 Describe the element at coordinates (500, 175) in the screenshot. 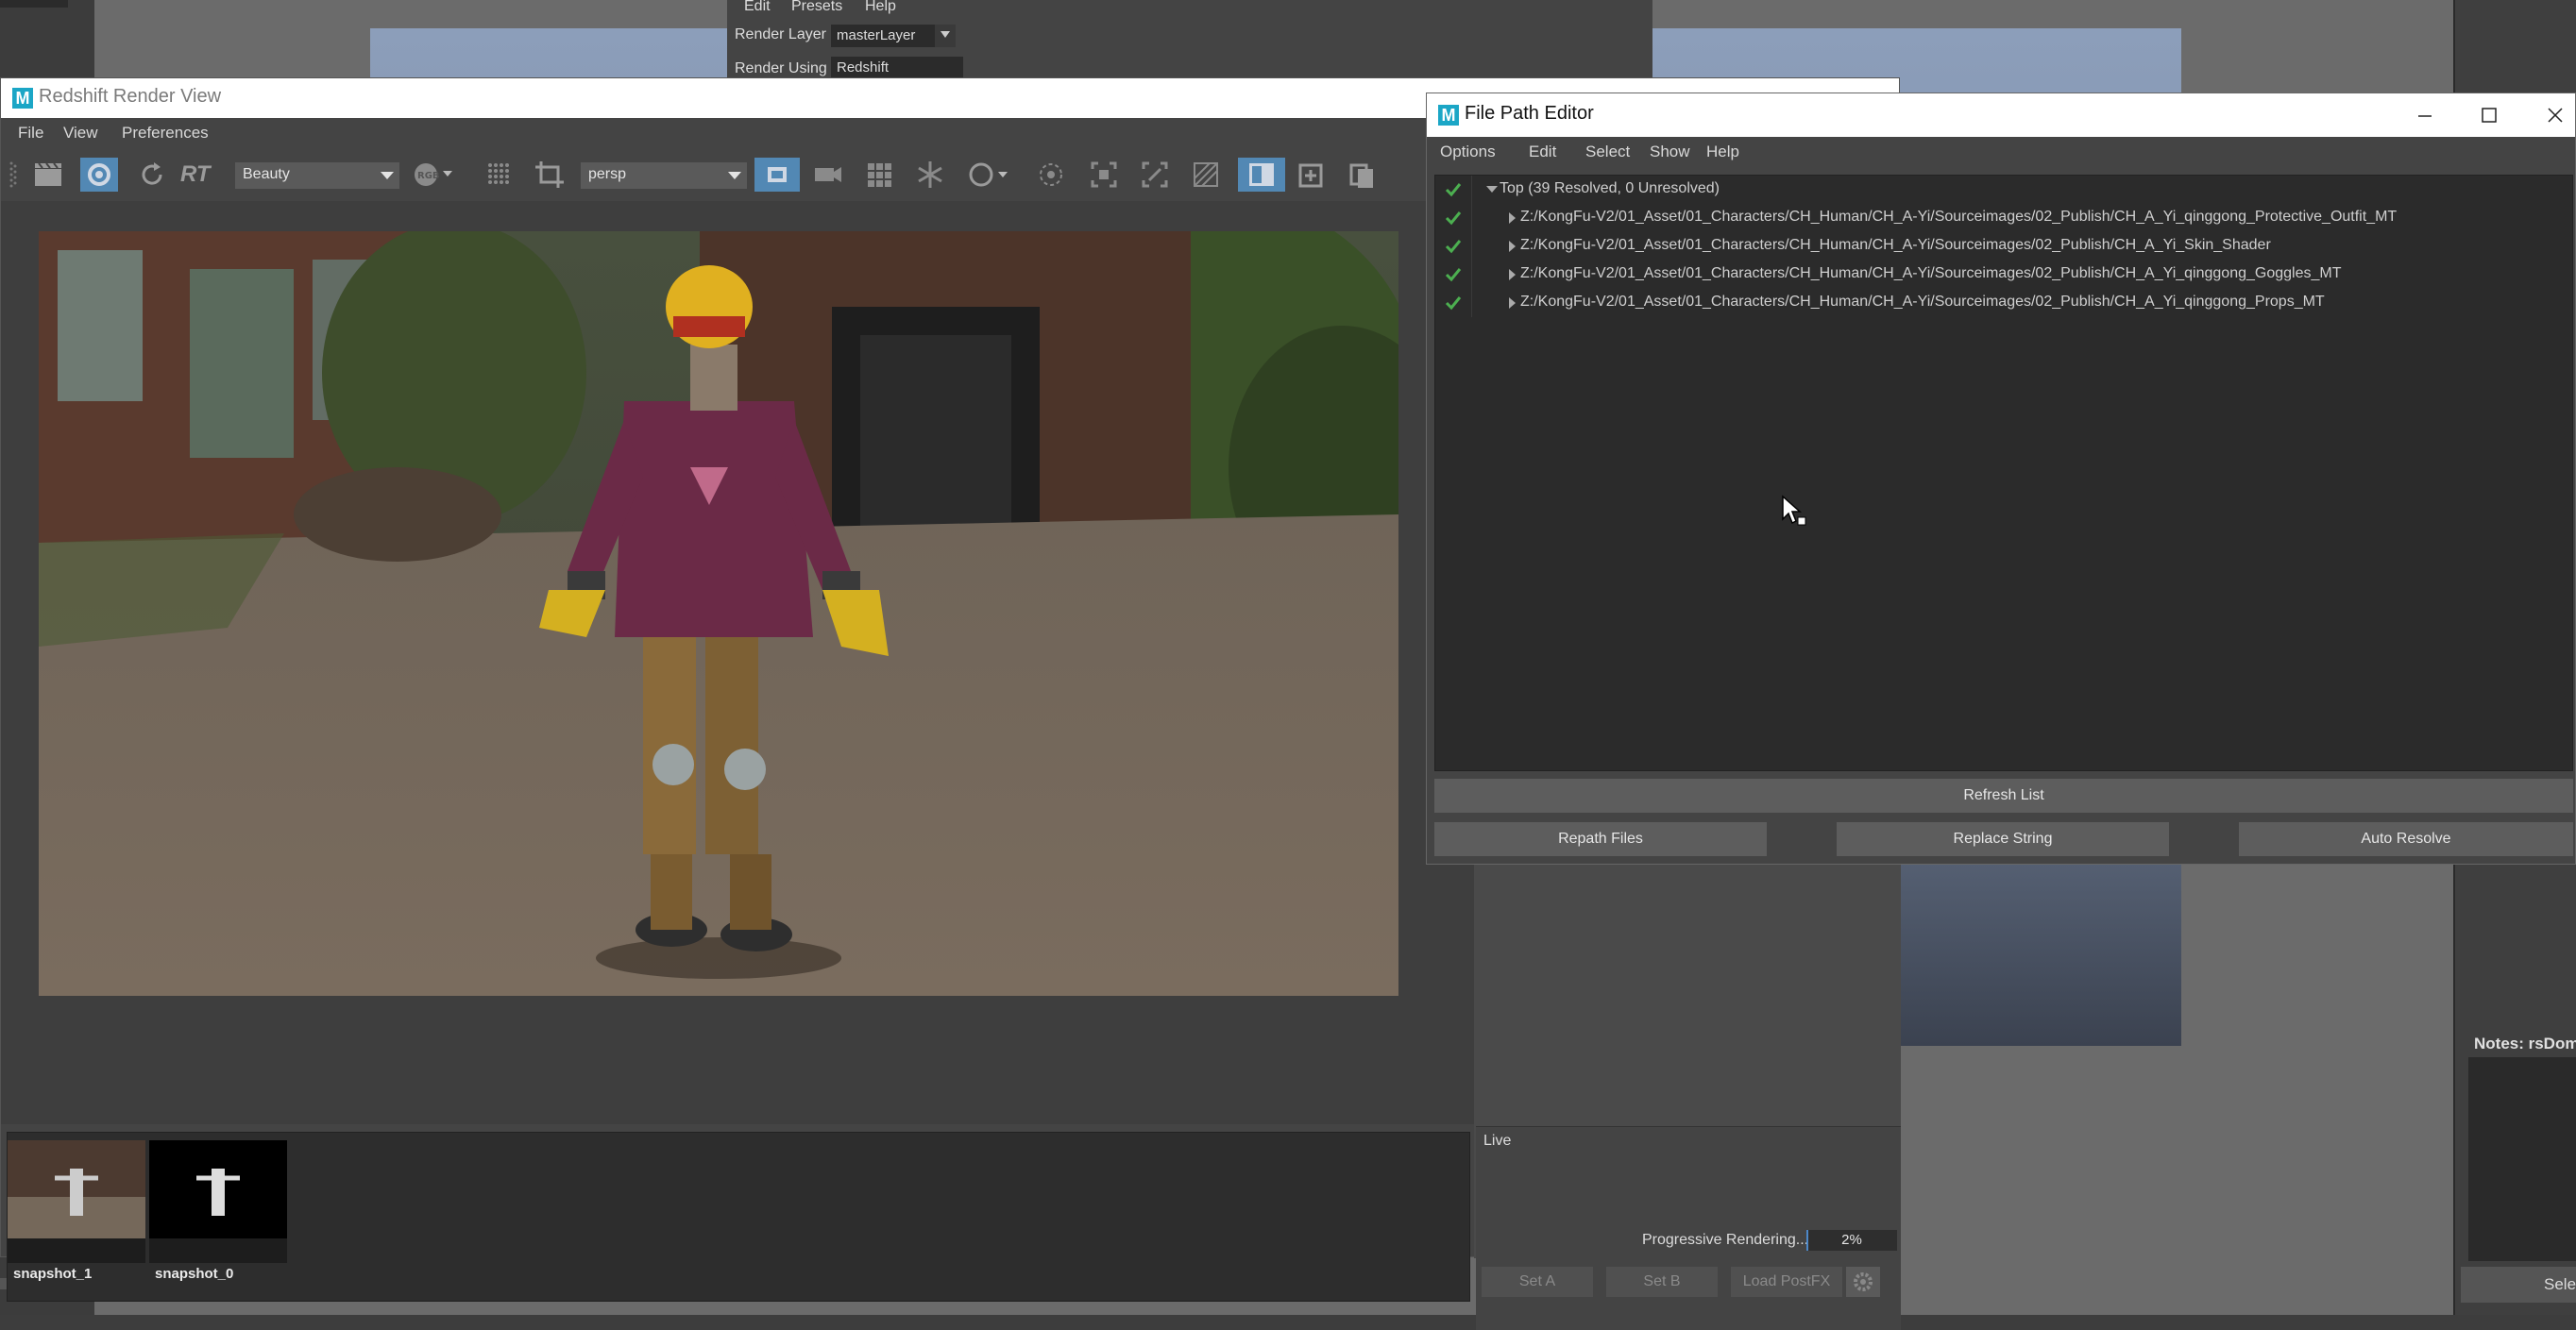

I see `region-grid-icon` at that location.